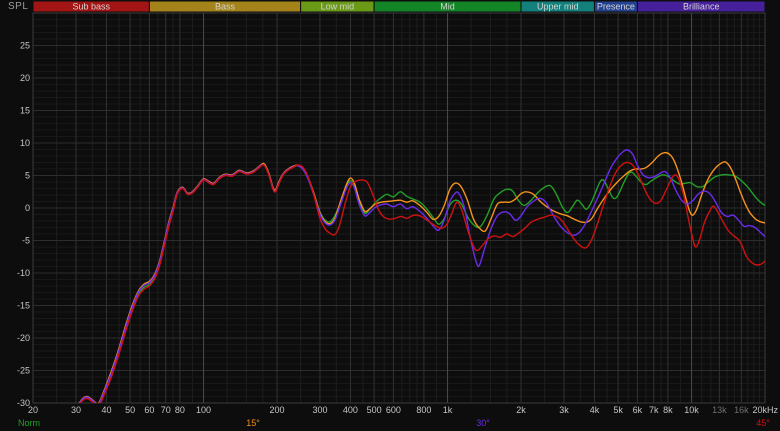  What do you see at coordinates (203, 410) in the screenshot?
I see `x-tick-label: 100` at bounding box center [203, 410].